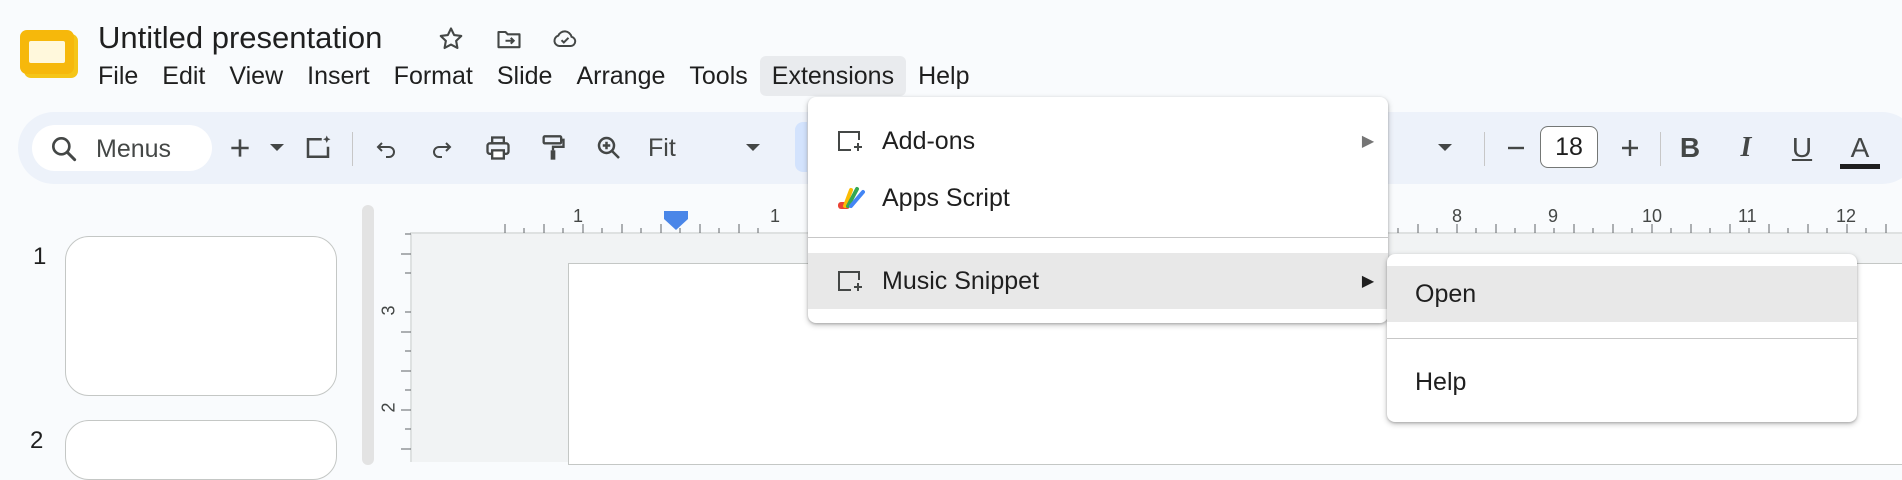 The height and width of the screenshot is (480, 1902). Describe the element at coordinates (1098, 141) in the screenshot. I see `menu-item-add-ons: Add-ons ▶` at that location.